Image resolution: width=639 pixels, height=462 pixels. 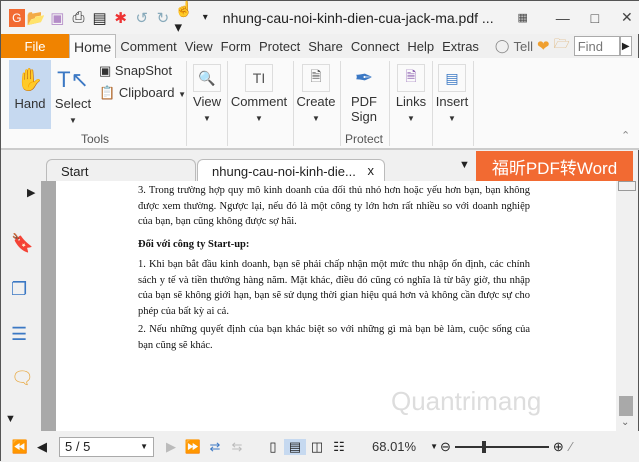 What do you see at coordinates (162, 18) in the screenshot?
I see `redo-icon: ↻` at bounding box center [162, 18].